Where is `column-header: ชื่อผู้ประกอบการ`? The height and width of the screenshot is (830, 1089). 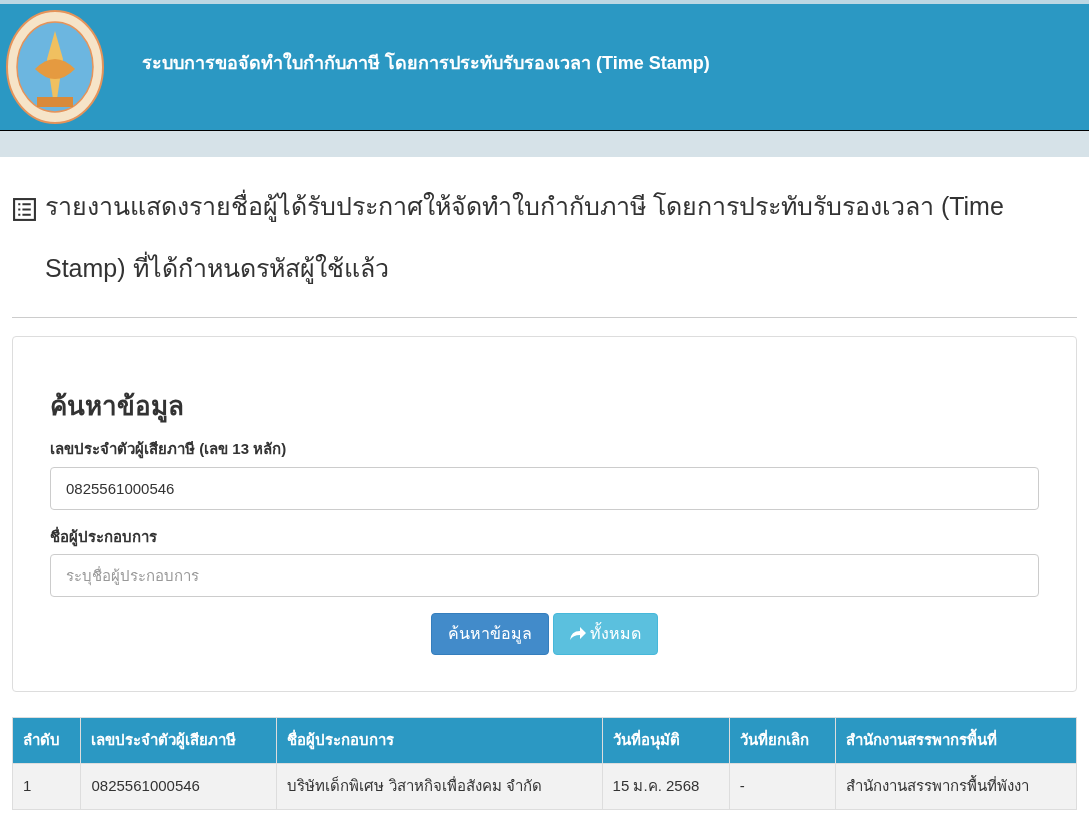 column-header: ชื่อผู้ประกอบการ is located at coordinates (440, 740).